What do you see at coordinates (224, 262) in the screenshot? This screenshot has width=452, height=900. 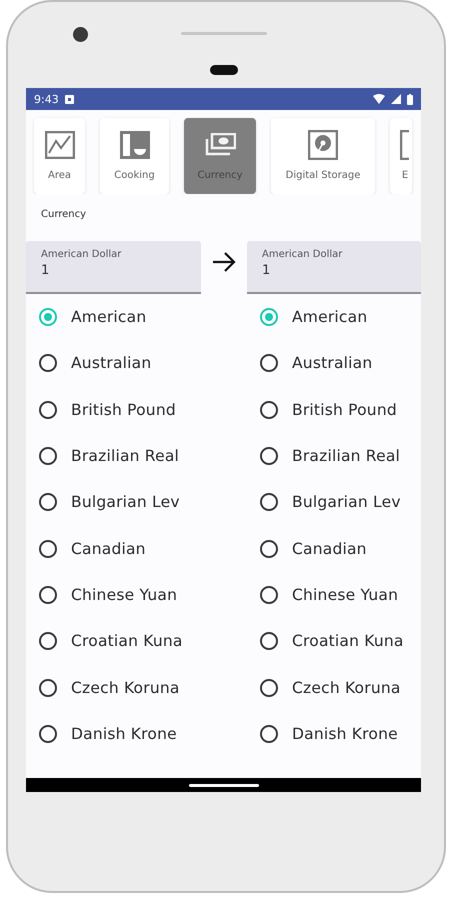 I see `arrow-right-icon` at bounding box center [224, 262].